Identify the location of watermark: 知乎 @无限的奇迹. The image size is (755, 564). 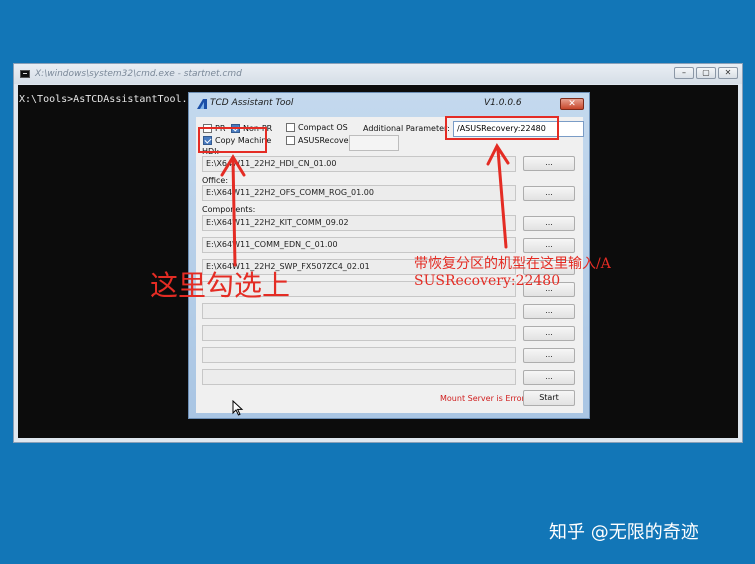
(624, 532).